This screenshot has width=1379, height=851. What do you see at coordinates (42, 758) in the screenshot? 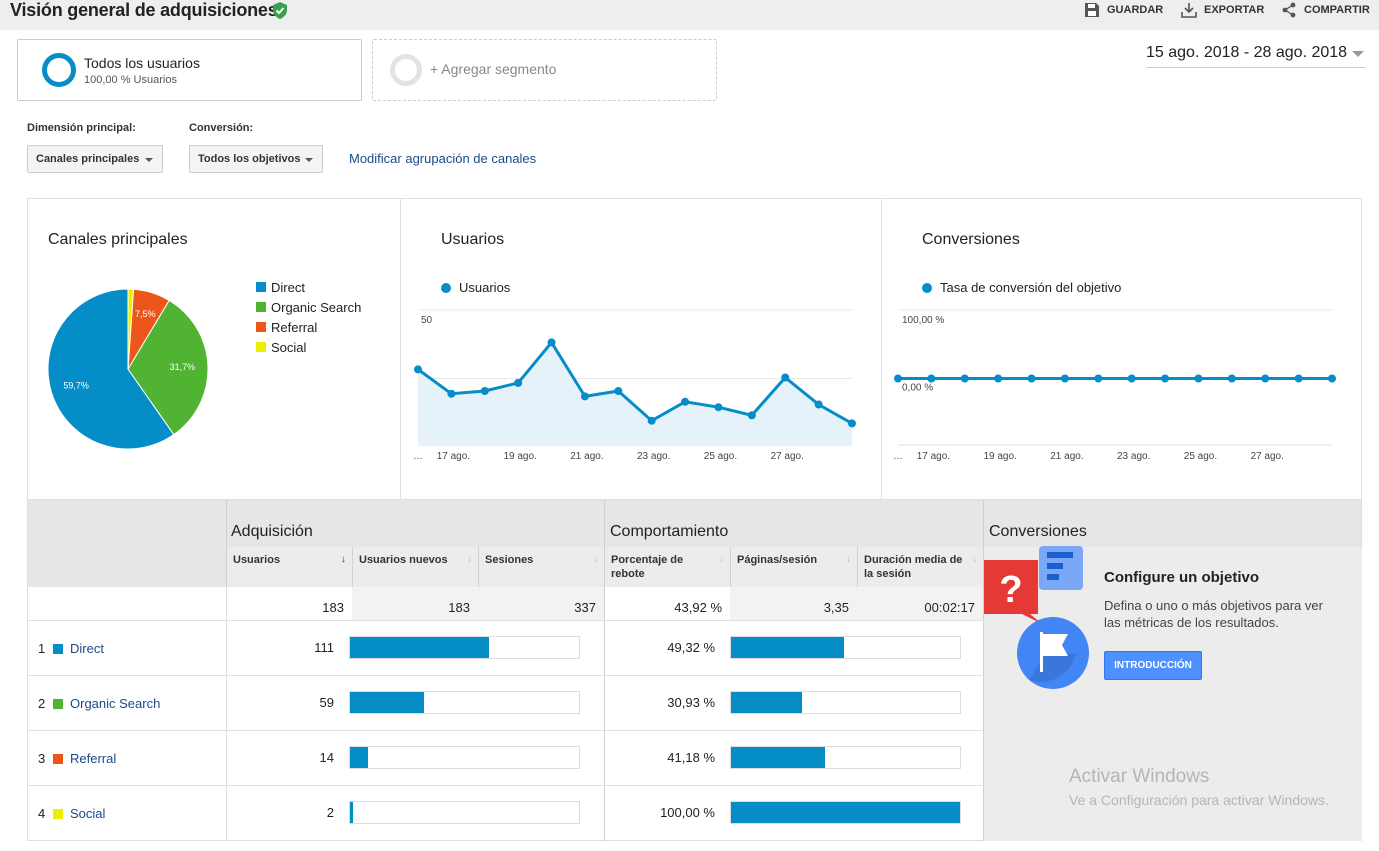
I see `row-number: 3` at bounding box center [42, 758].